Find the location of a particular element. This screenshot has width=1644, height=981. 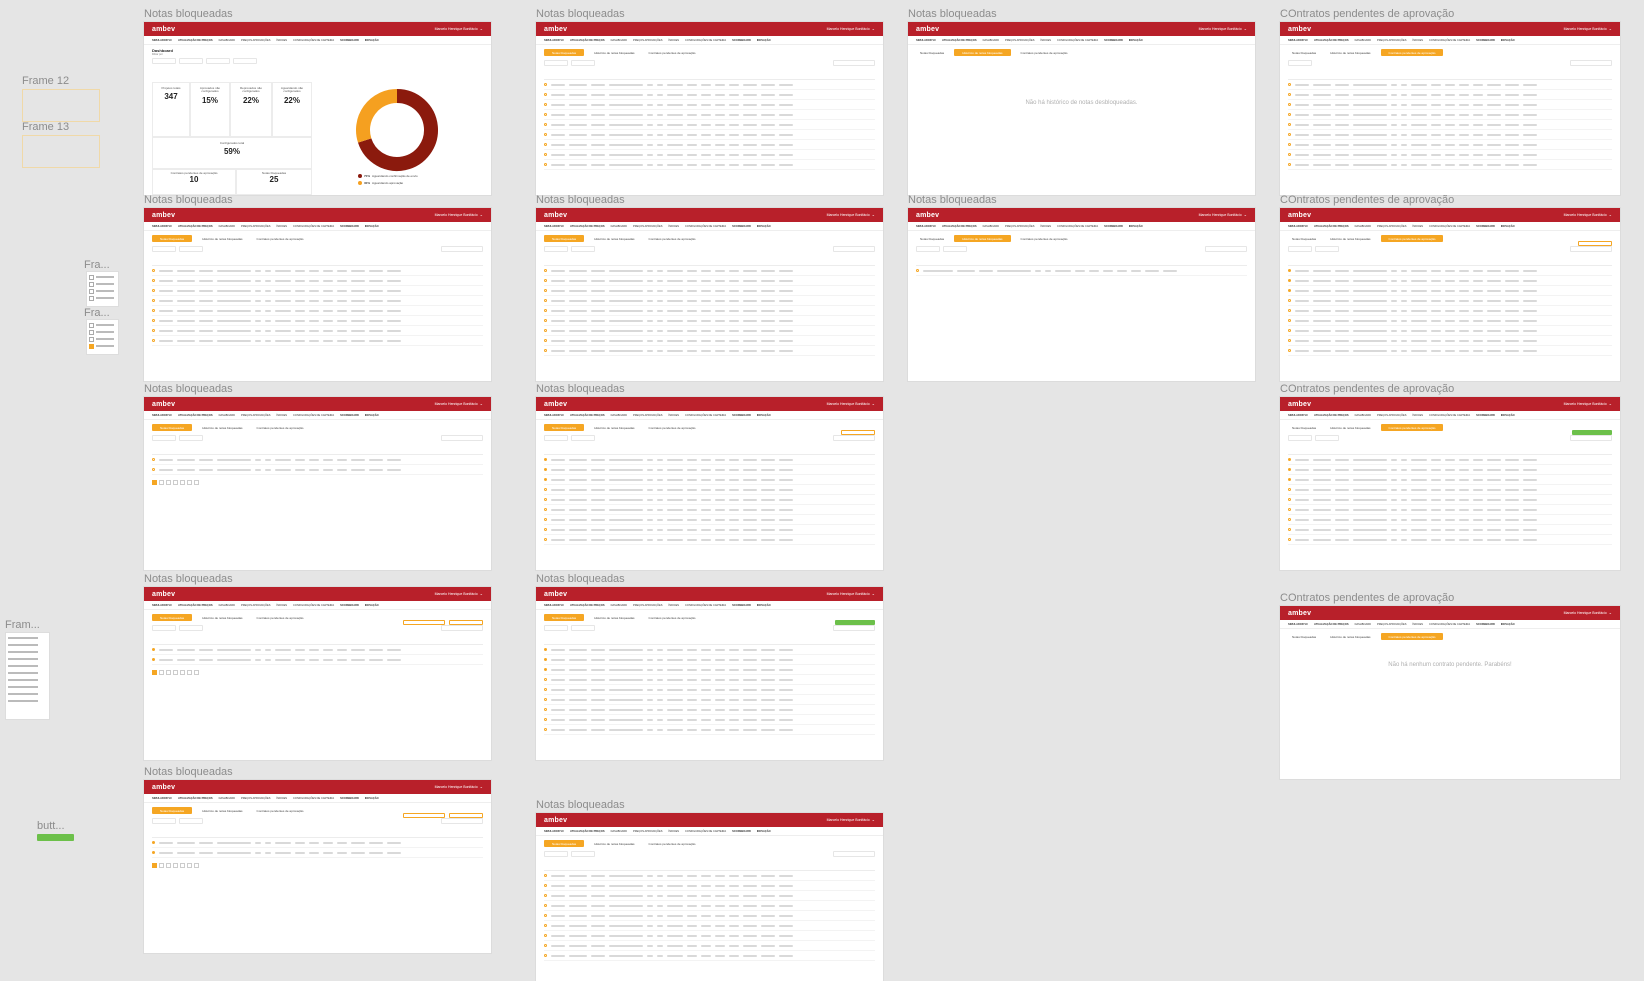

nav-item: Atualização de preços is located at coordinates (587, 226).